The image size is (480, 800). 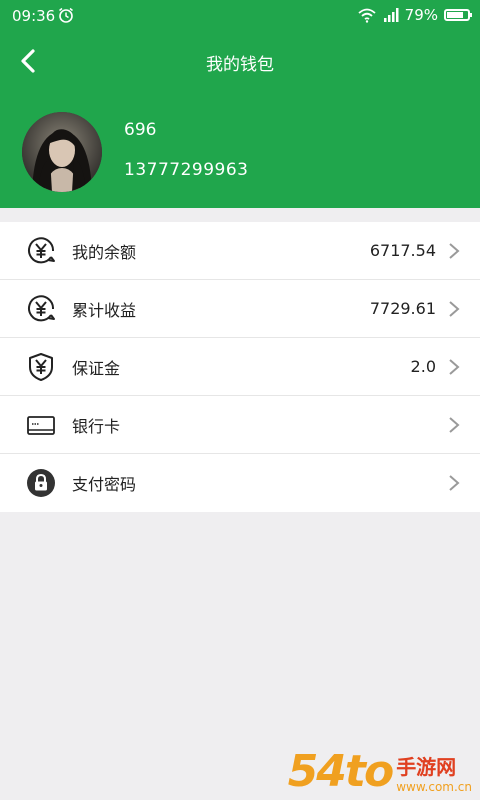 What do you see at coordinates (426, 767) in the screenshot?
I see `watermark-title: 手游网` at bounding box center [426, 767].